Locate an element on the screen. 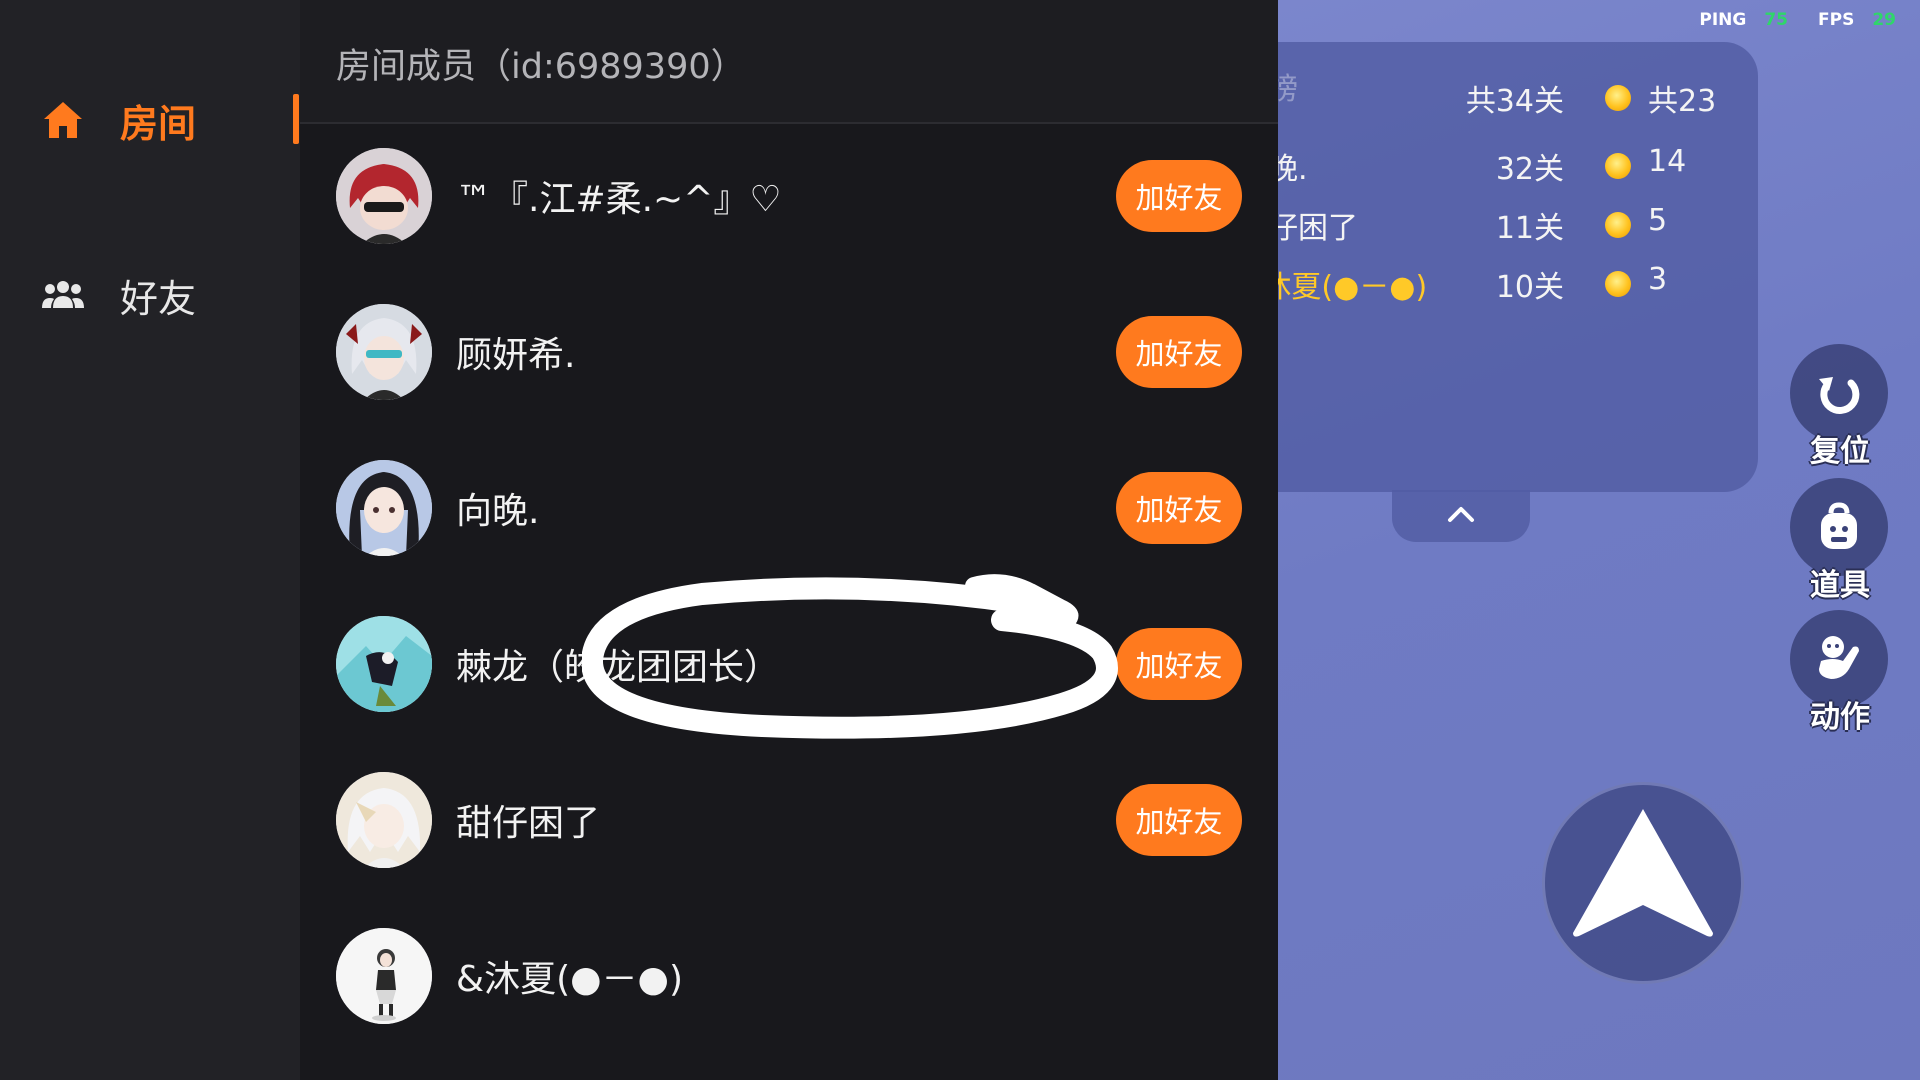  fps-value: 29 is located at coordinates (1884, 20).